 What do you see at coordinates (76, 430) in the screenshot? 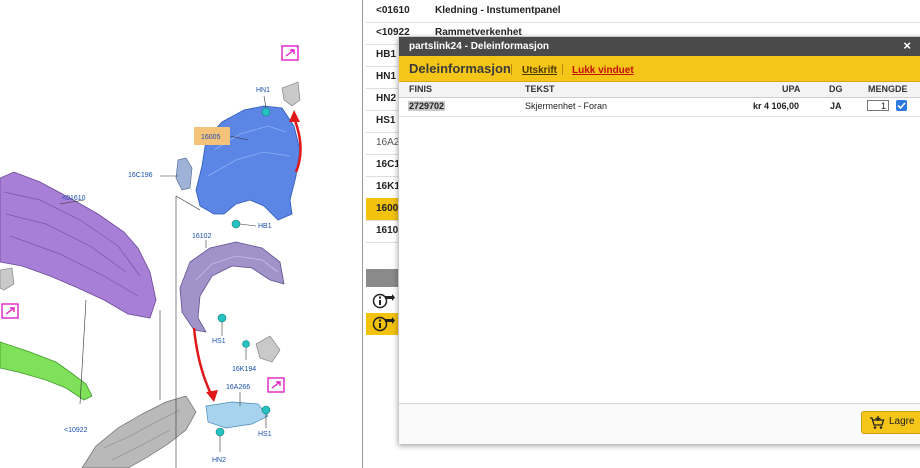
I see `callout-10922: <10922` at bounding box center [76, 430].